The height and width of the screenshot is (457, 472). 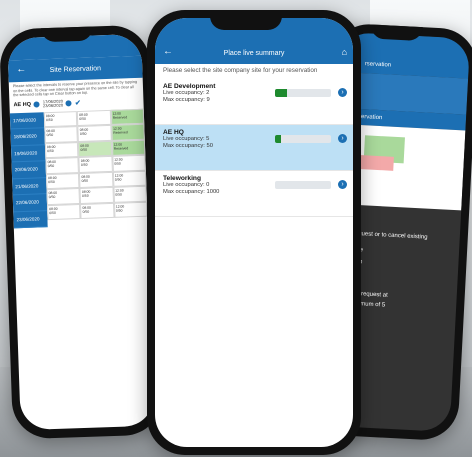 I want to click on screen-title: Site Reservation, so click(x=75, y=69).